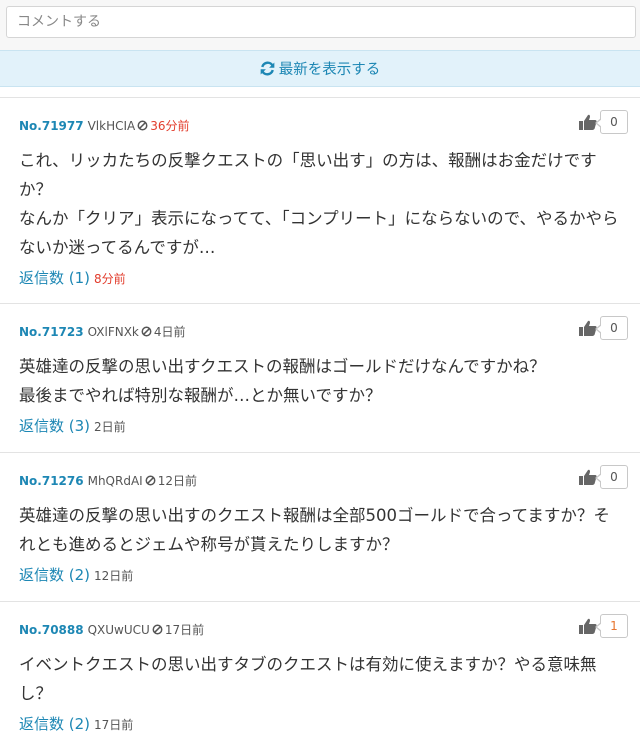 This screenshot has width=640, height=738. What do you see at coordinates (611, 626) in the screenshot?
I see `like-count: 1` at bounding box center [611, 626].